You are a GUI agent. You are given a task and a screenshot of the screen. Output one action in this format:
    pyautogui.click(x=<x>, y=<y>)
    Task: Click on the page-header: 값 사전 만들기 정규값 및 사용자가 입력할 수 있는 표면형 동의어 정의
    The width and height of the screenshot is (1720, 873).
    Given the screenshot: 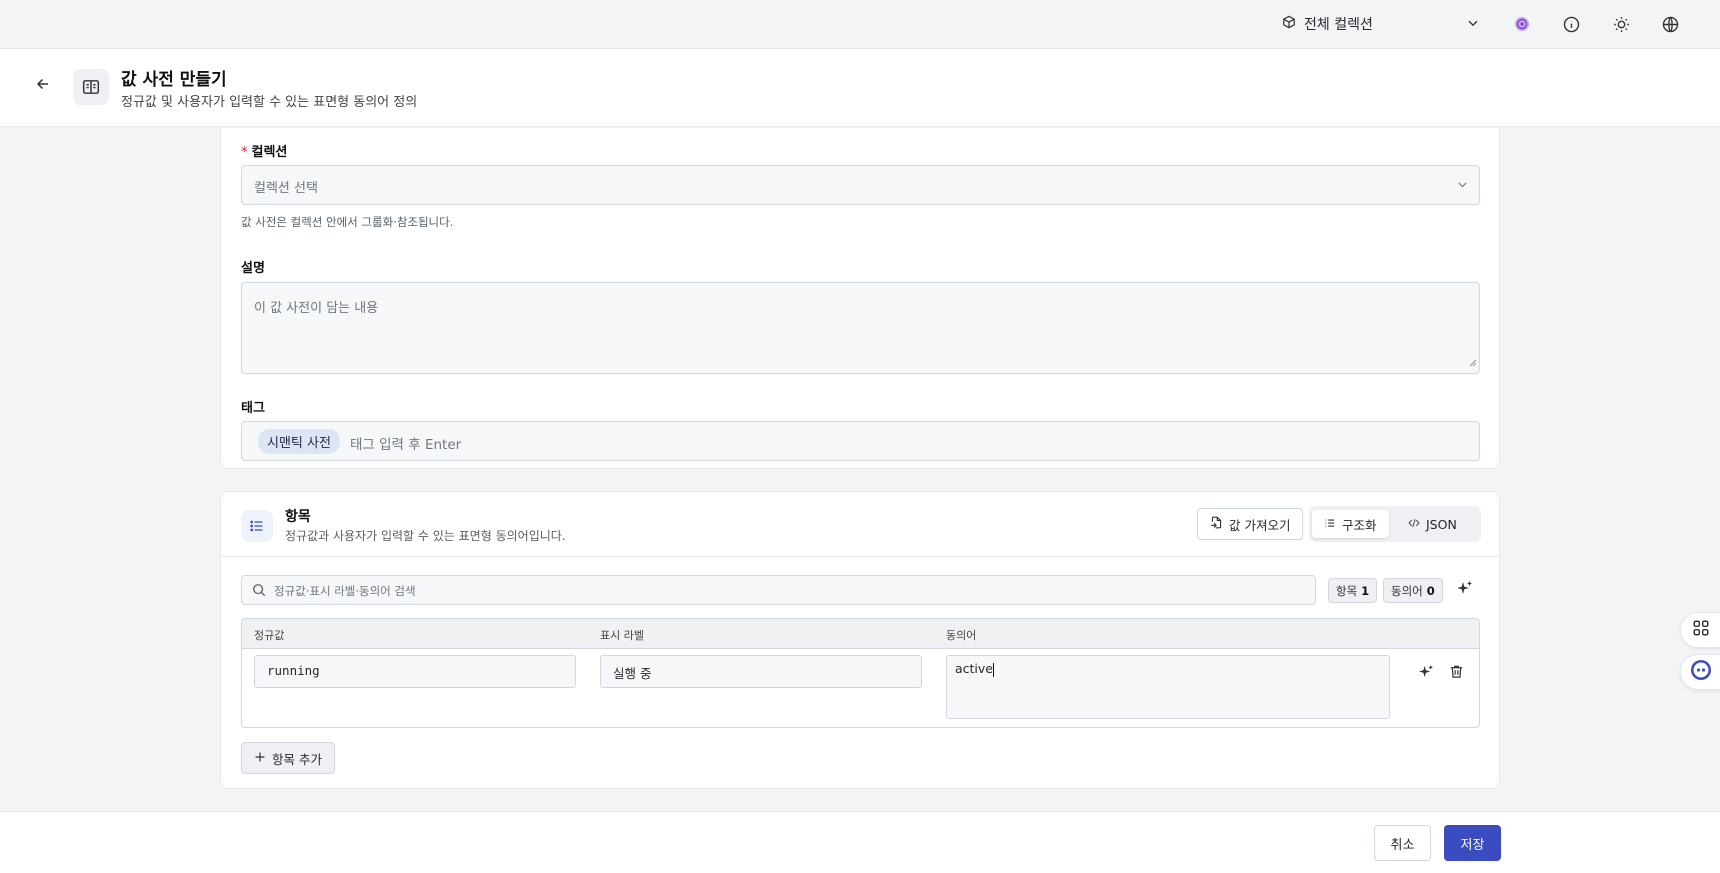 What is the action you would take?
    pyautogui.click(x=860, y=87)
    